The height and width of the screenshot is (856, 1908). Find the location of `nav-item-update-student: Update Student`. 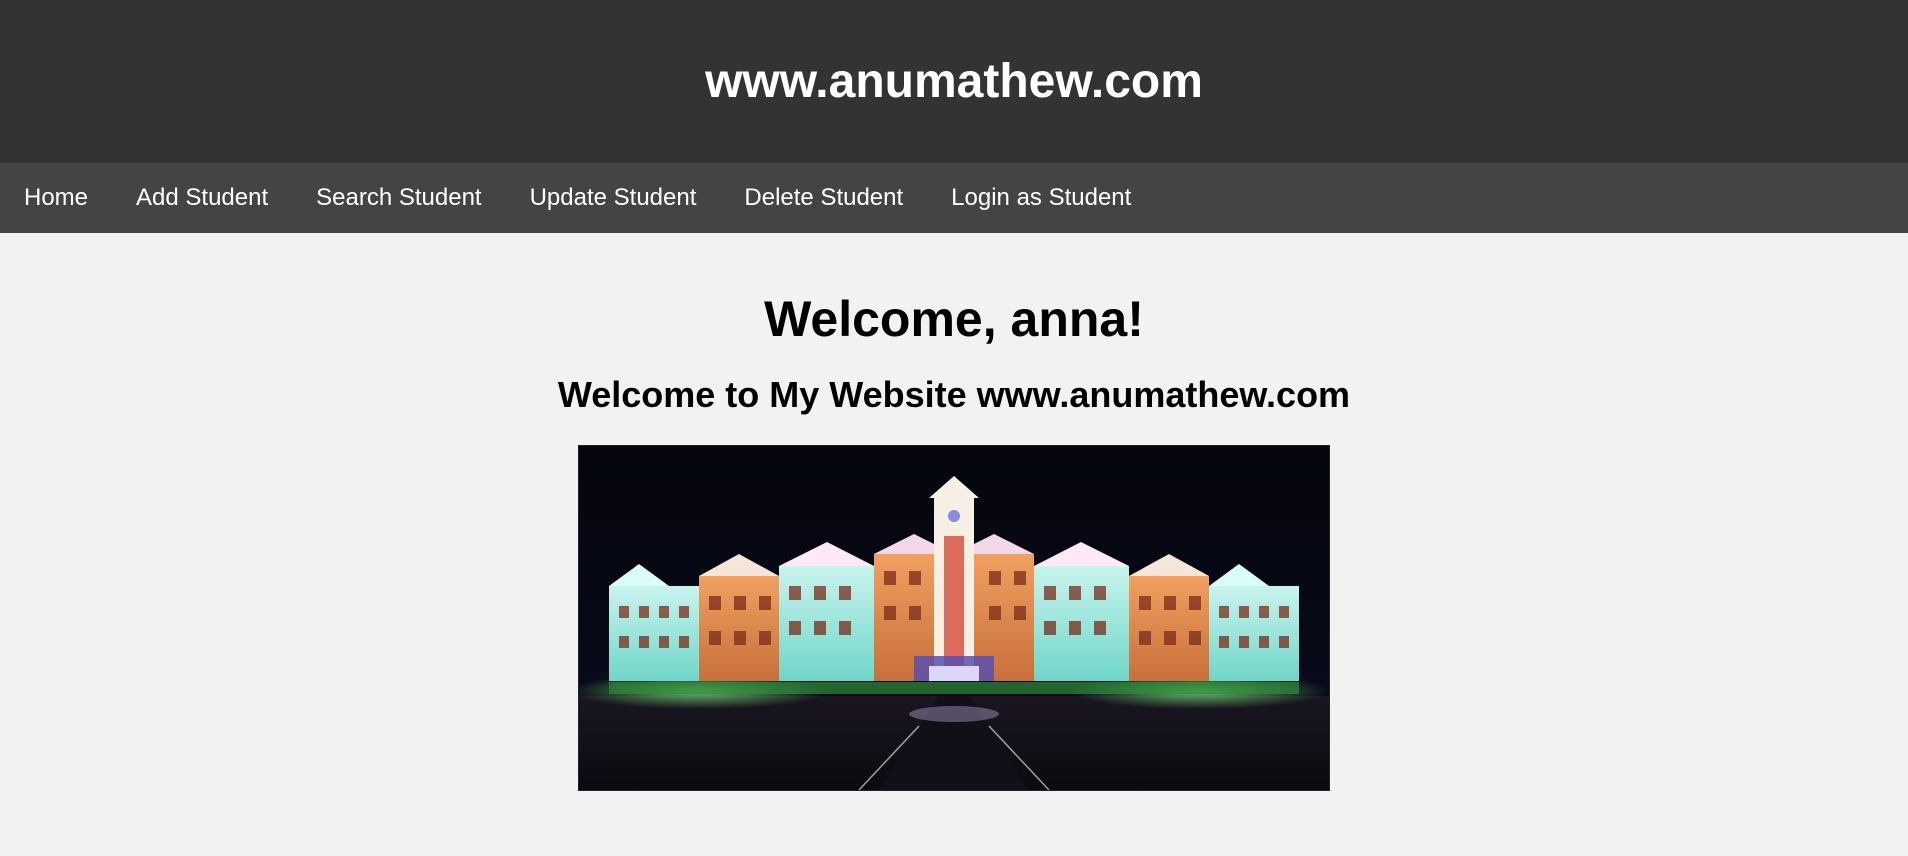

nav-item-update-student: Update Student is located at coordinates (613, 198).